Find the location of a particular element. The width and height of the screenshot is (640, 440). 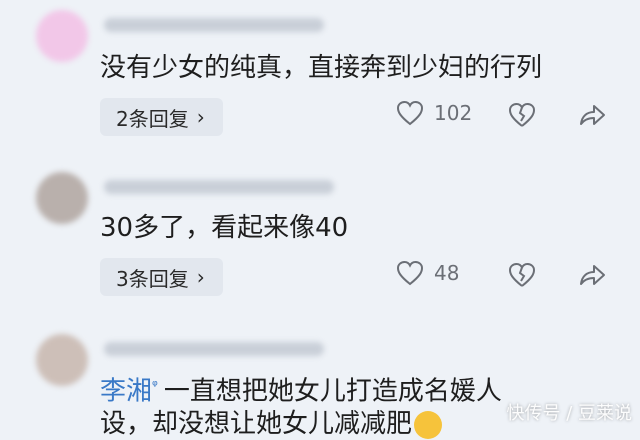

comment-text-line1: 李湘ᵠ 一直想把她女儿打造成名媛人 is located at coordinates (301, 389).